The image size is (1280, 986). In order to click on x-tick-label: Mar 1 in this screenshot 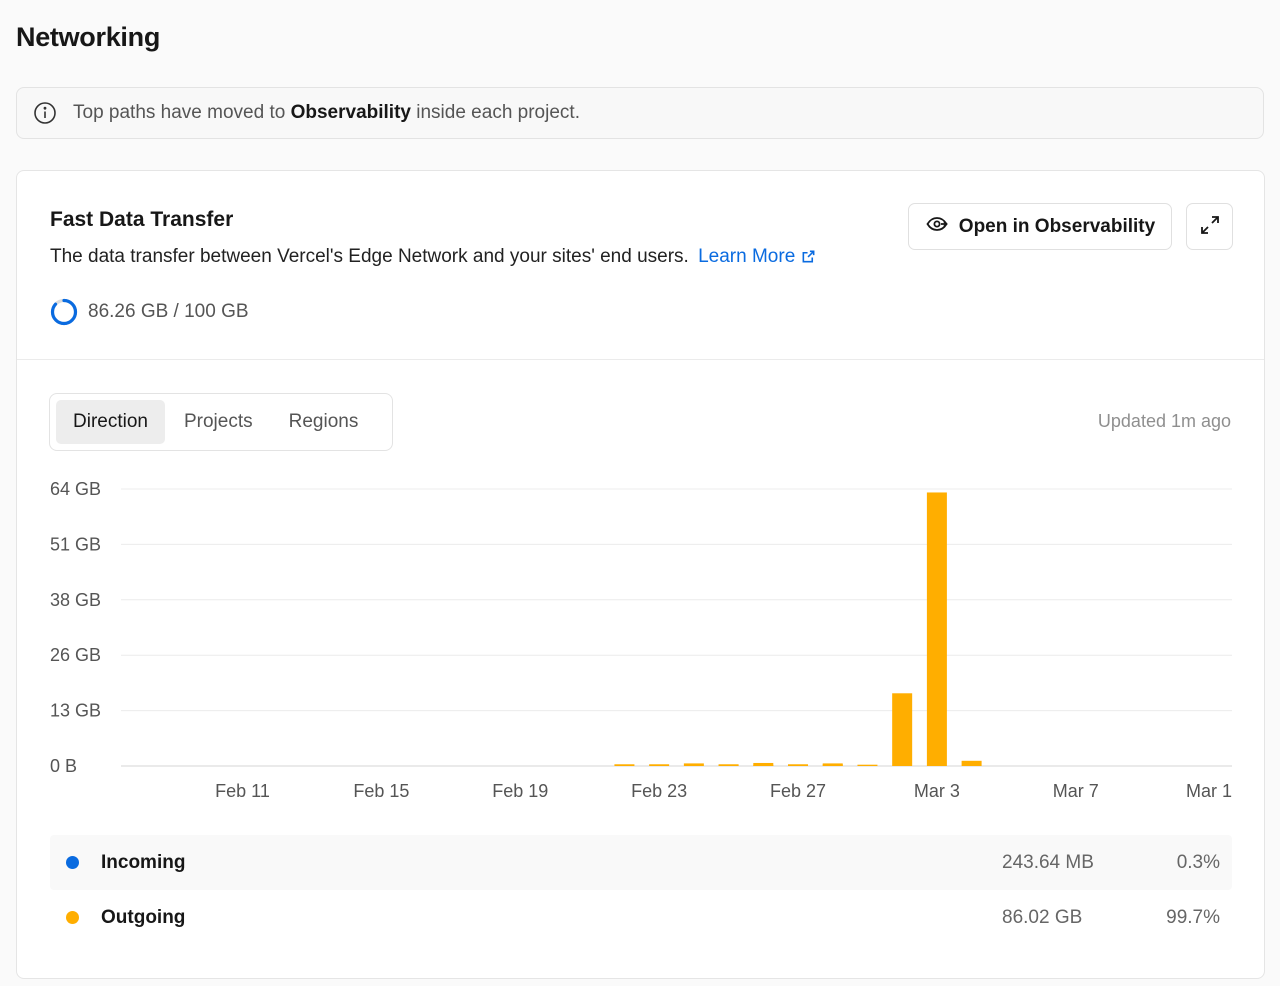, I will do `click(1209, 791)`.